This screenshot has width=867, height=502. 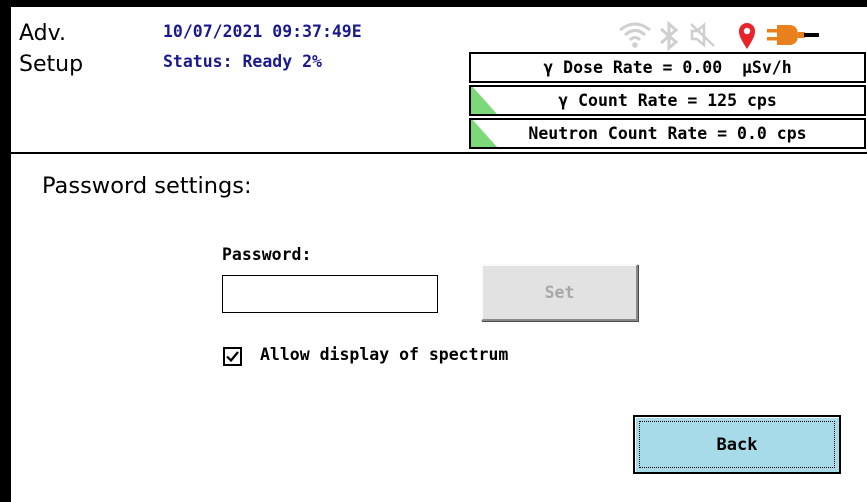 I want to click on neutron-rate-indicator, so click(x=484, y=133).